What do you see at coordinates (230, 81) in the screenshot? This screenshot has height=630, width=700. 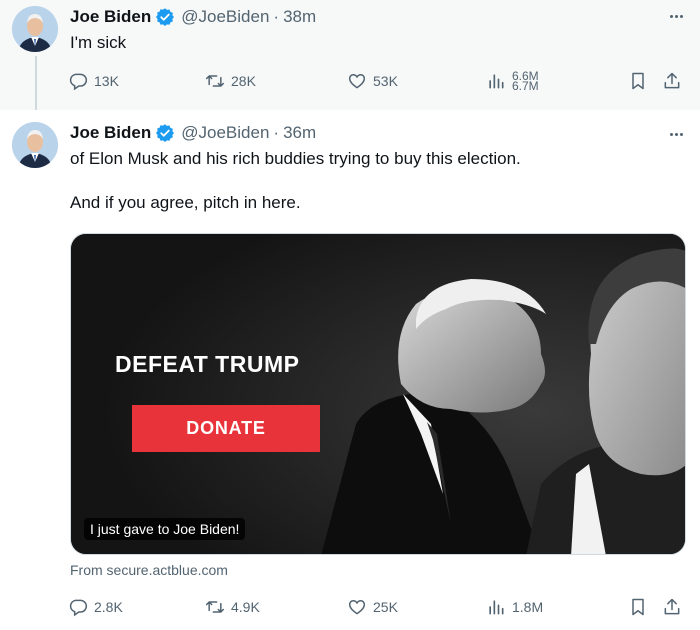 I see `retweet-button: 28K` at bounding box center [230, 81].